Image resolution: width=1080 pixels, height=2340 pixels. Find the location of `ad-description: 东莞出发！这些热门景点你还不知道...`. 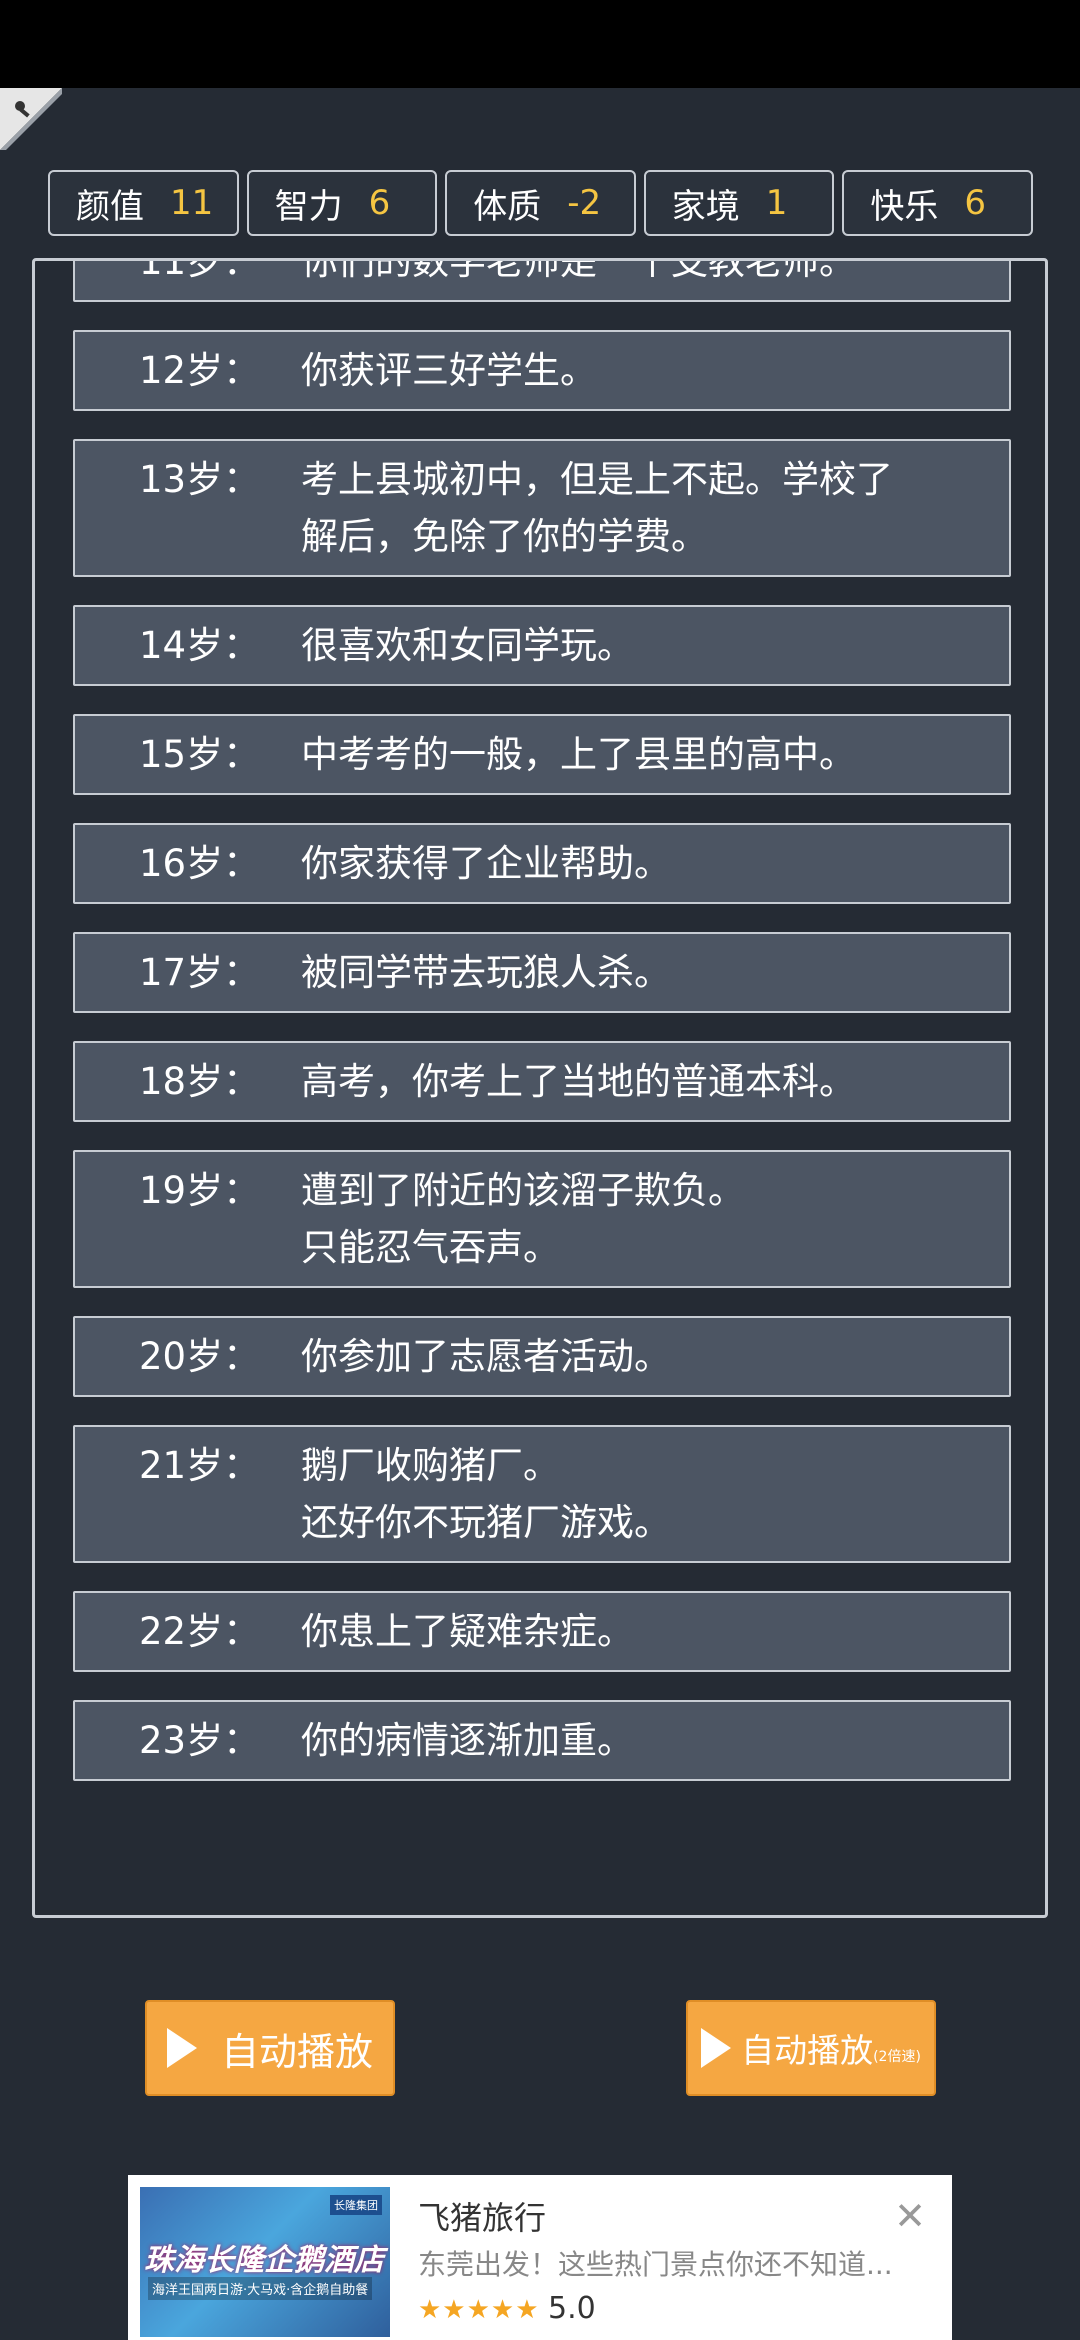

ad-description: 东莞出发！这些热门景点你还不知道... is located at coordinates (655, 2263).